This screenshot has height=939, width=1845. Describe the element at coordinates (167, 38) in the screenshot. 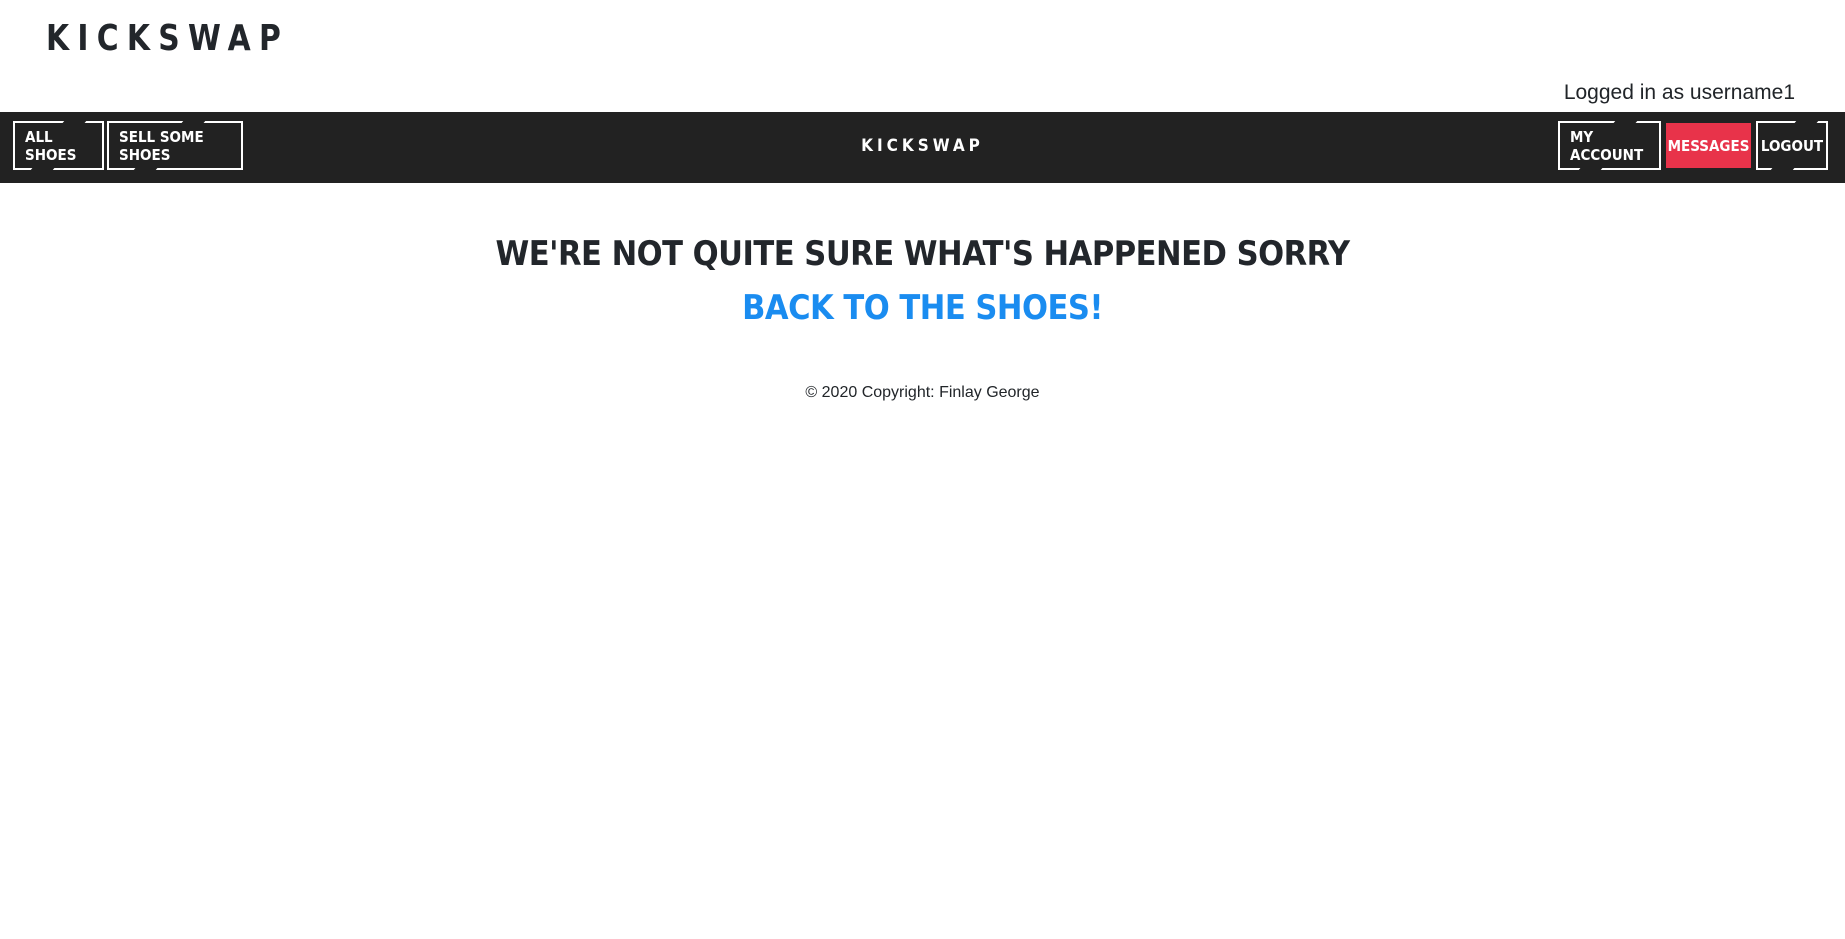

I see `site-logo: KICKSWAP` at that location.